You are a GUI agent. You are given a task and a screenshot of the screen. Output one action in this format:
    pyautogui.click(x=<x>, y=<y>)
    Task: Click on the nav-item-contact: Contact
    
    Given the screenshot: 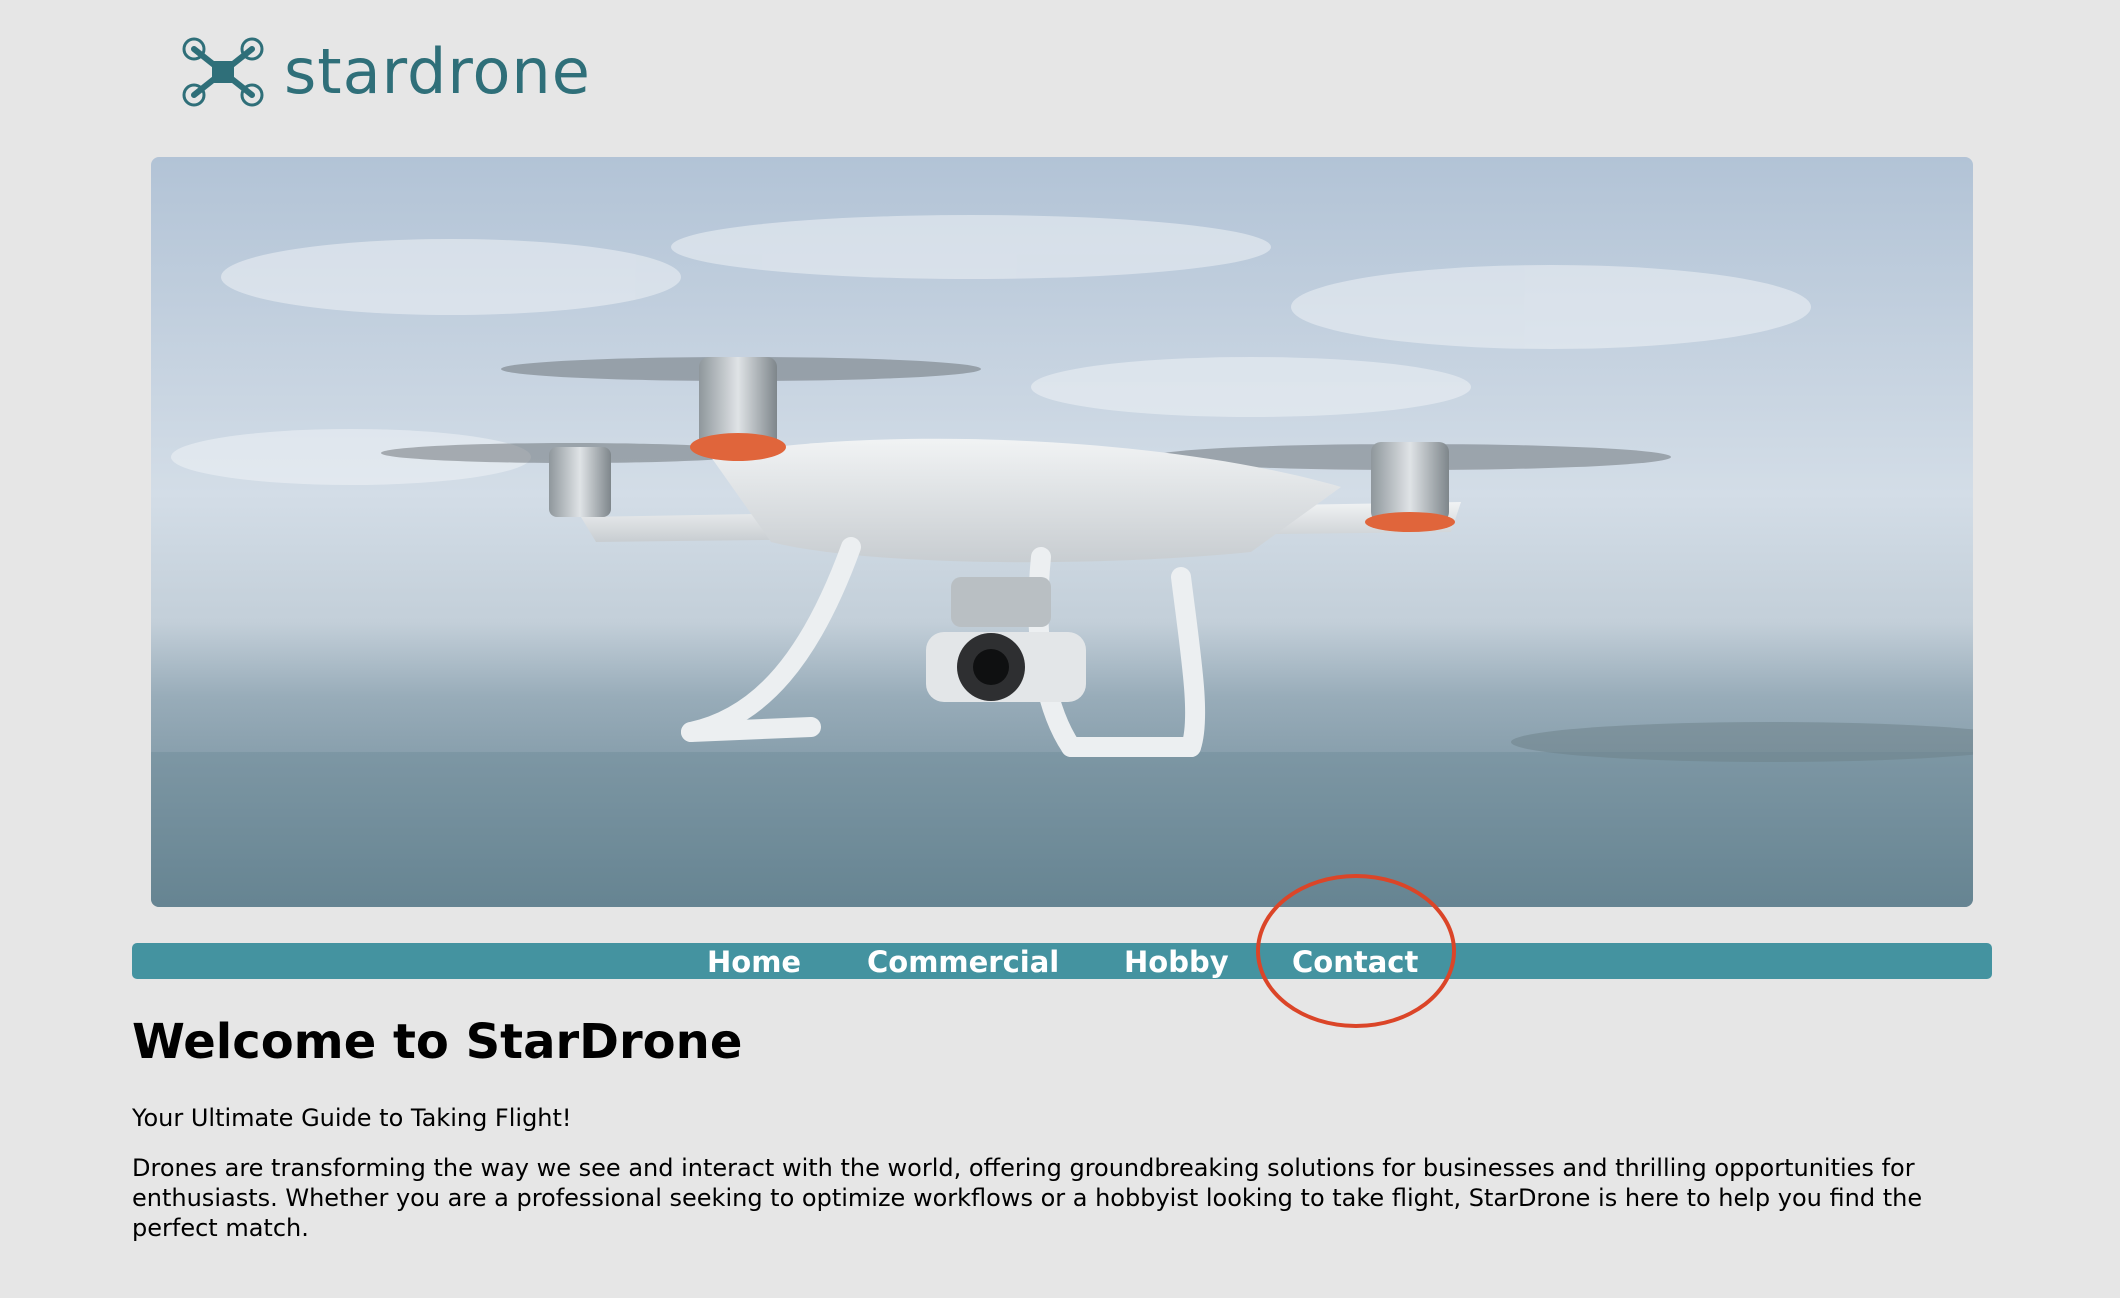 What is the action you would take?
    pyautogui.click(x=1355, y=961)
    